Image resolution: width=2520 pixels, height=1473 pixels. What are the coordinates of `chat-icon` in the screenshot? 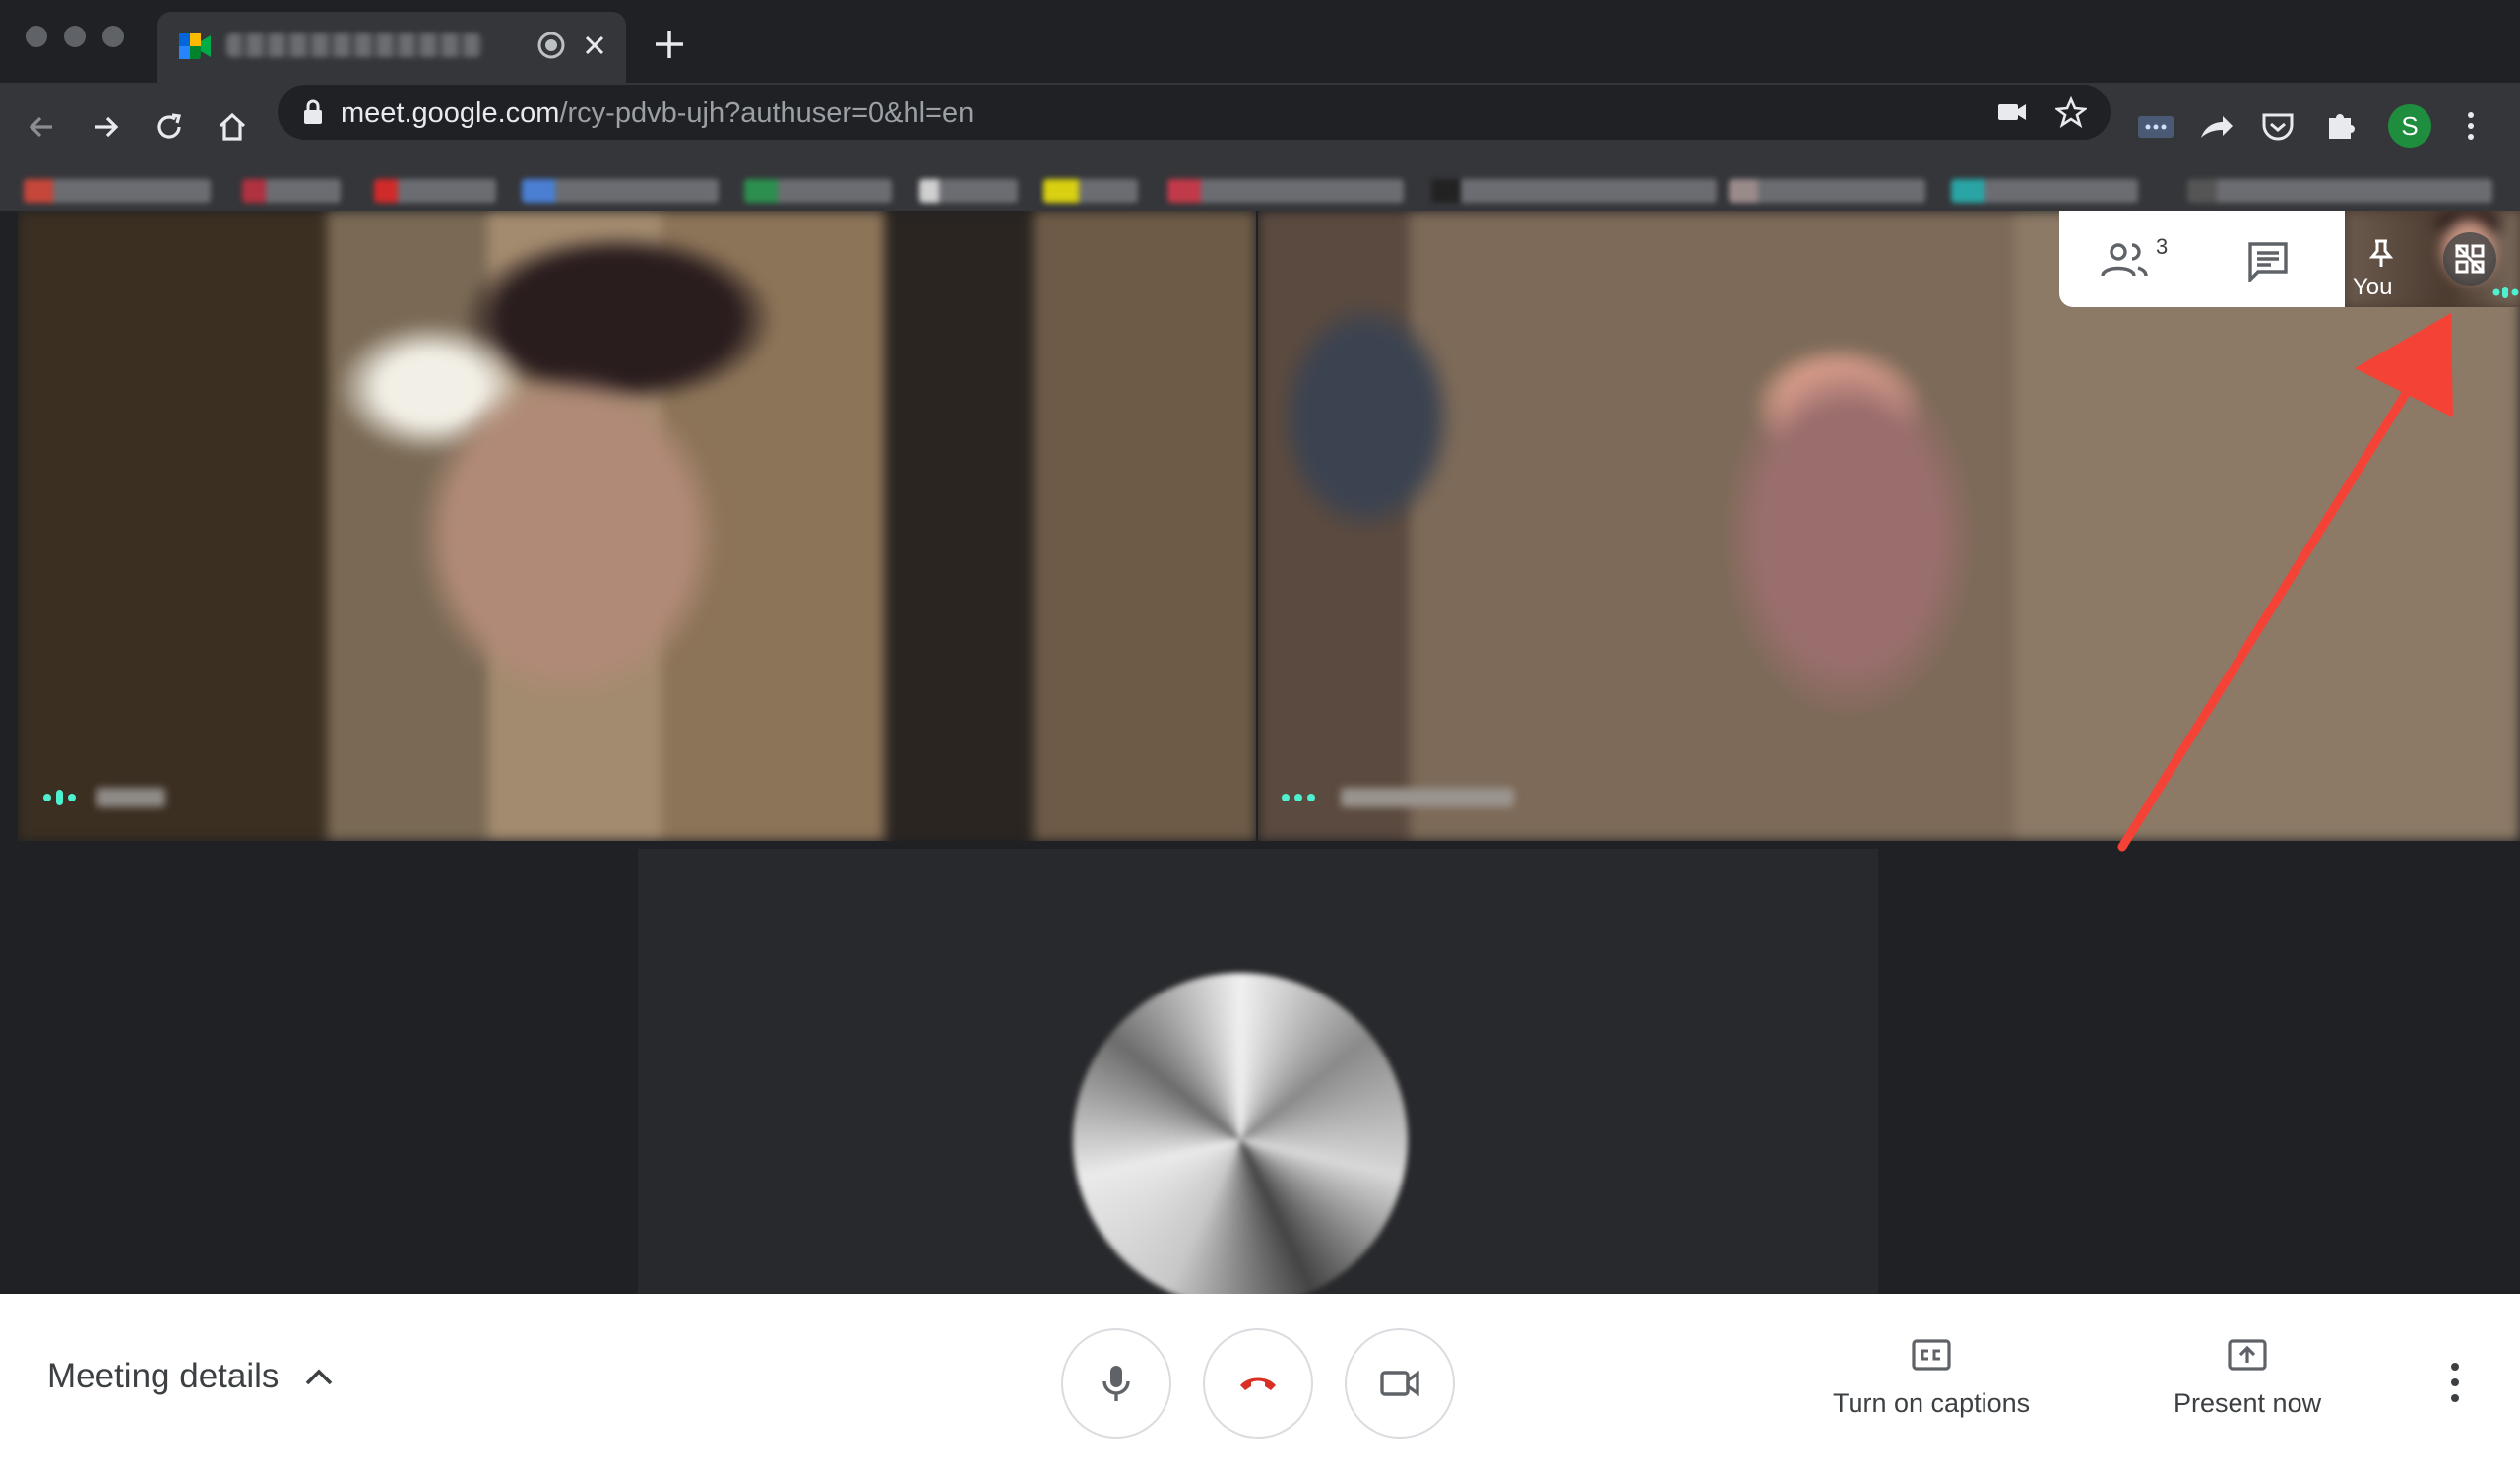 It's located at (2268, 261).